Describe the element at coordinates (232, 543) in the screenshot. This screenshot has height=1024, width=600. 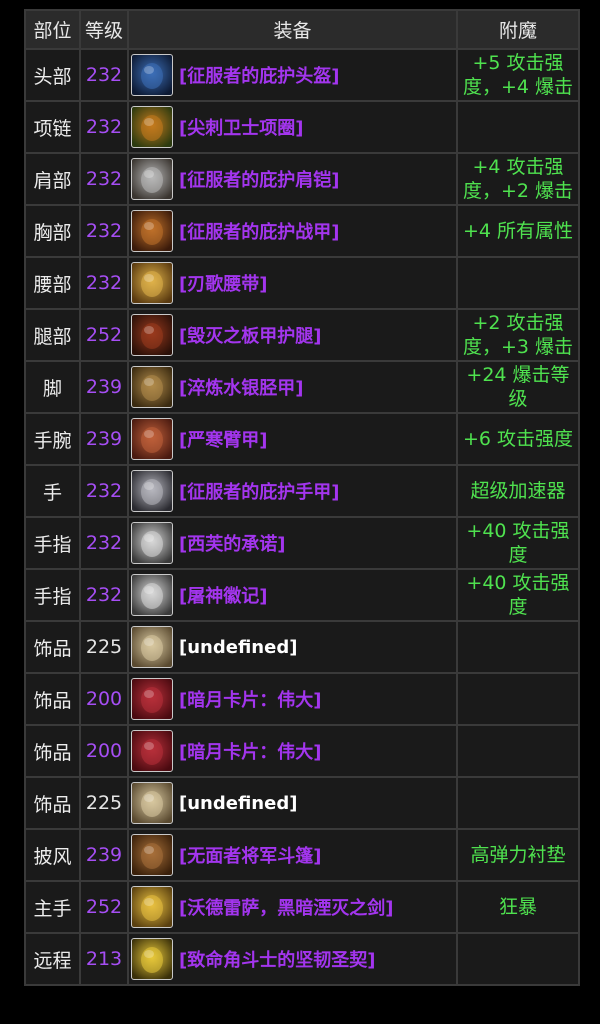
I see `item-link: [西芙的承诺]` at that location.